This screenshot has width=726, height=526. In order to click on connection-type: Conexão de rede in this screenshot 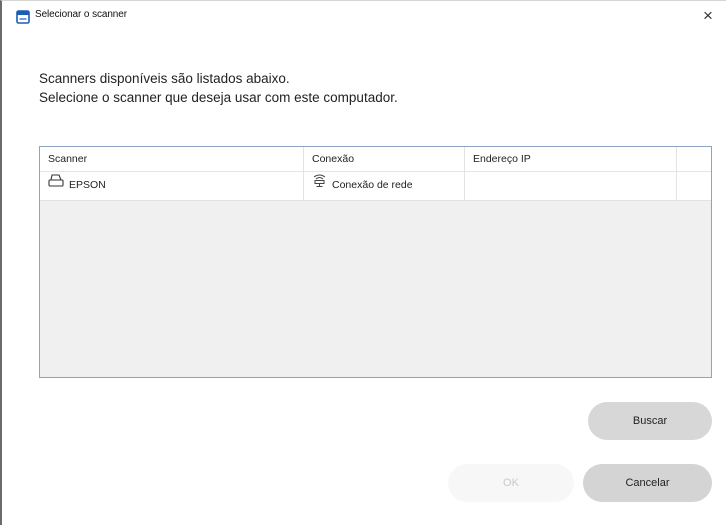, I will do `click(372, 185)`.